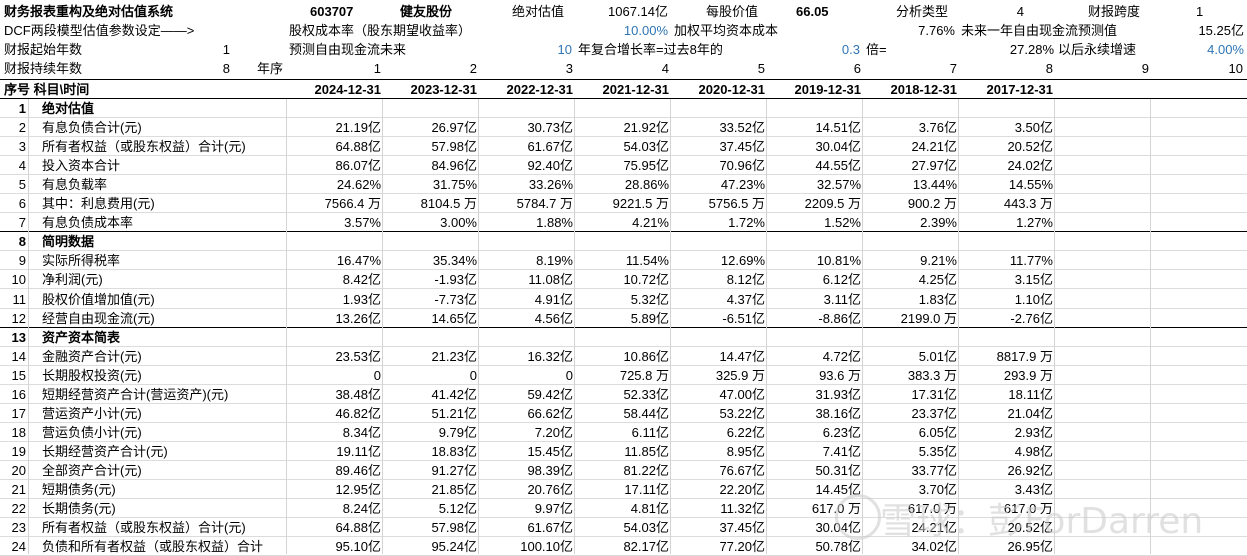 The height and width of the screenshot is (556, 1247). Describe the element at coordinates (335, 508) in the screenshot. I see `table-cell: 8.24亿` at that location.